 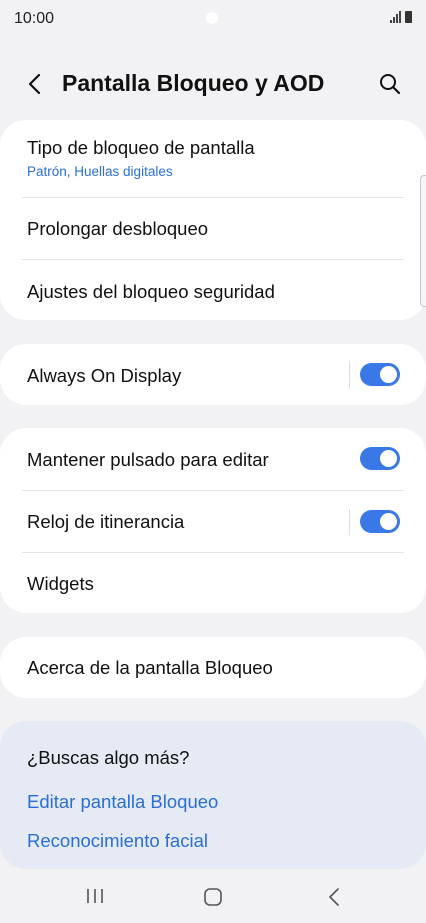 I want to click on hold-to-edit-label: Mantener pulsado para editar, so click(x=148, y=459).